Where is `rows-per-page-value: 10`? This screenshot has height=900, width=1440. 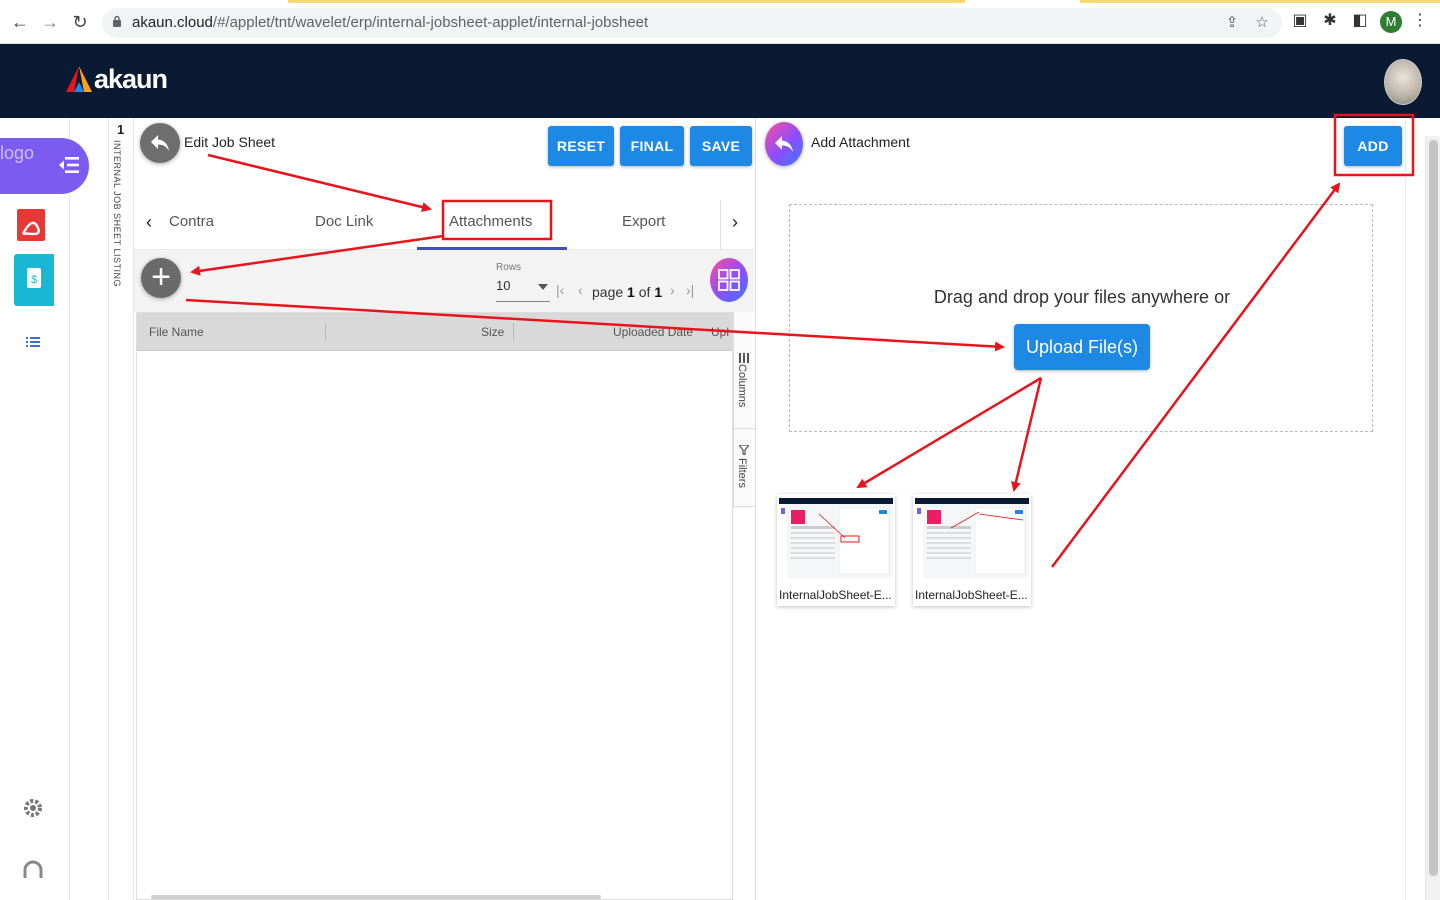
rows-per-page-value: 10 is located at coordinates (503, 285).